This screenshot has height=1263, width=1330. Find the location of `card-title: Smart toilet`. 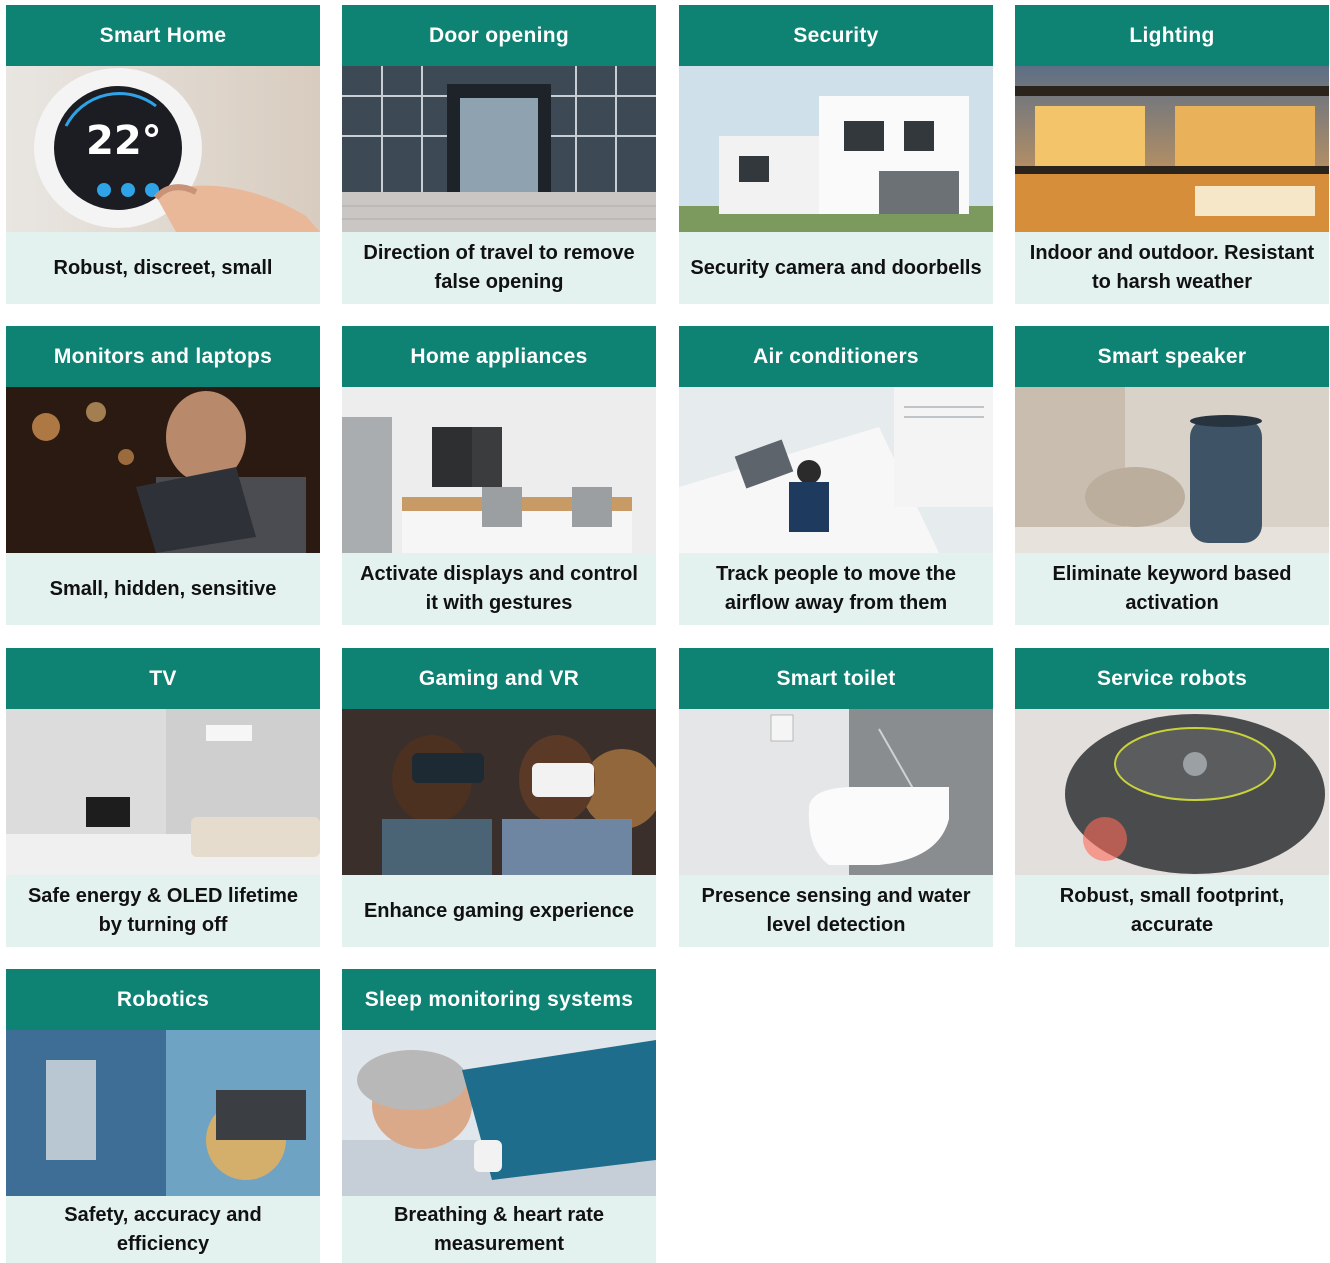

card-title: Smart toilet is located at coordinates (836, 678).